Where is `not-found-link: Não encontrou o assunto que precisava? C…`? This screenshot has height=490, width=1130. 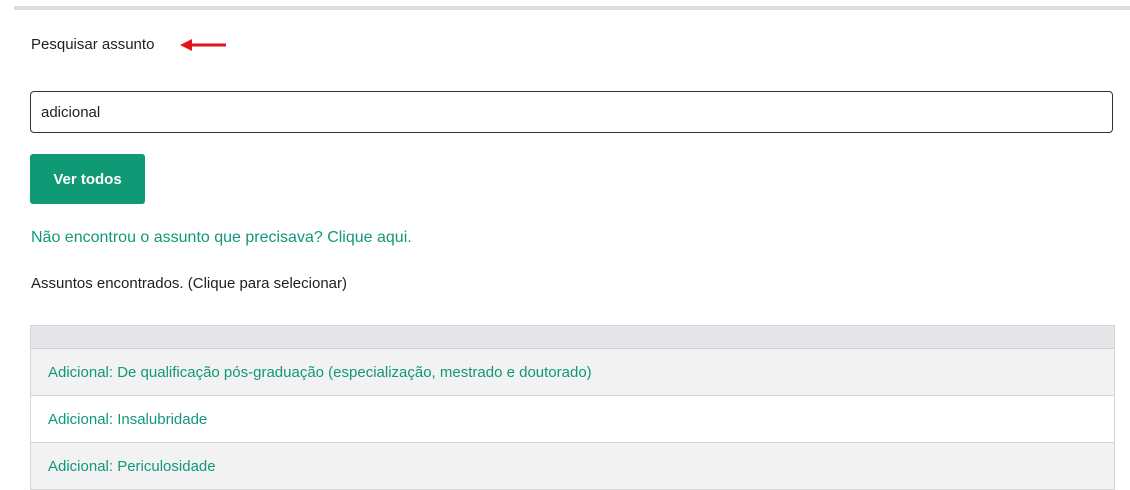
not-found-link: Não encontrou o assunto que precisava? C… is located at coordinates (221, 238).